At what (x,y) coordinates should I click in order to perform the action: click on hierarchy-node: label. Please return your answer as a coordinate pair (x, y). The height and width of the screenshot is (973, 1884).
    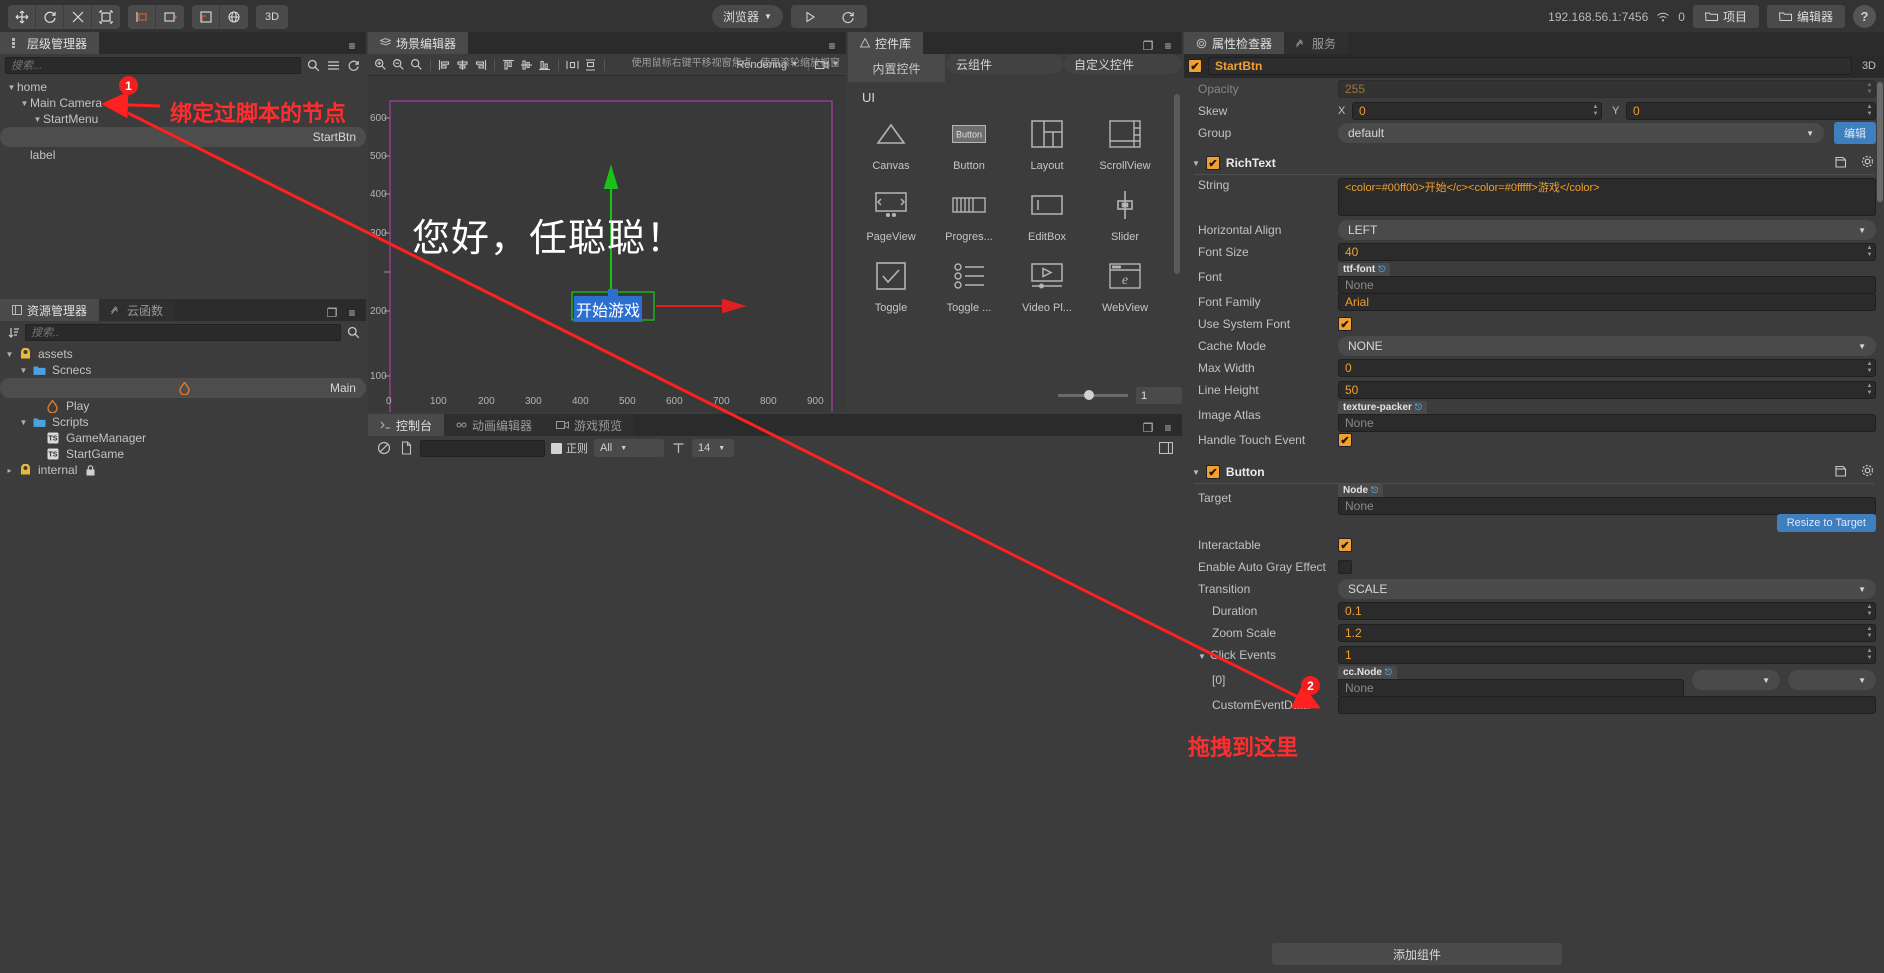
    Looking at the image, I should click on (183, 155).